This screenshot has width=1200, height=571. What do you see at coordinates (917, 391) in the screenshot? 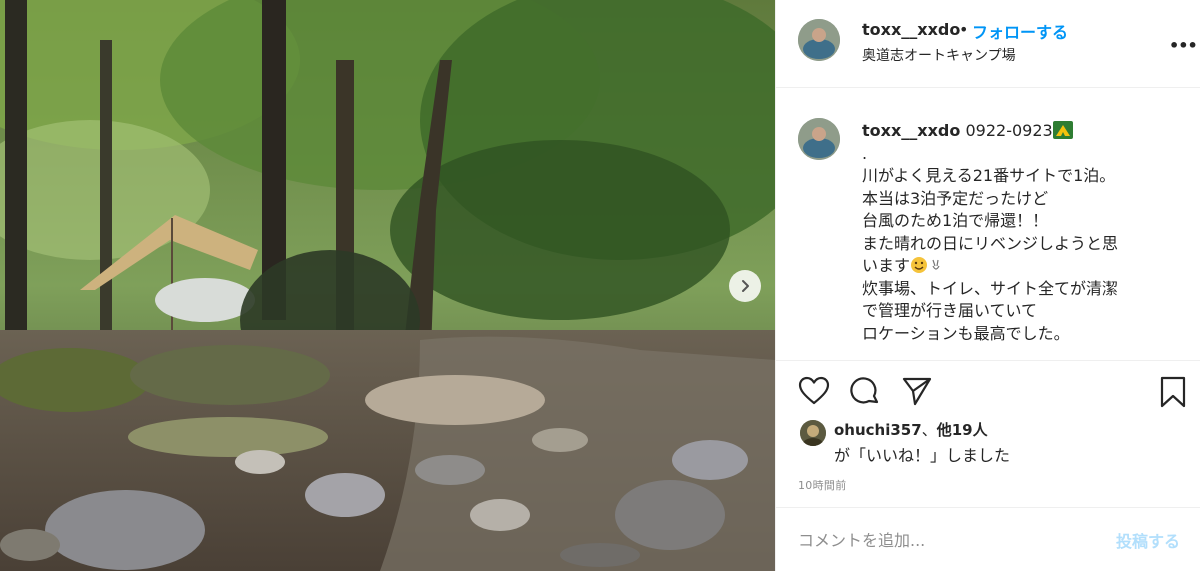
I see `share-icon` at bounding box center [917, 391].